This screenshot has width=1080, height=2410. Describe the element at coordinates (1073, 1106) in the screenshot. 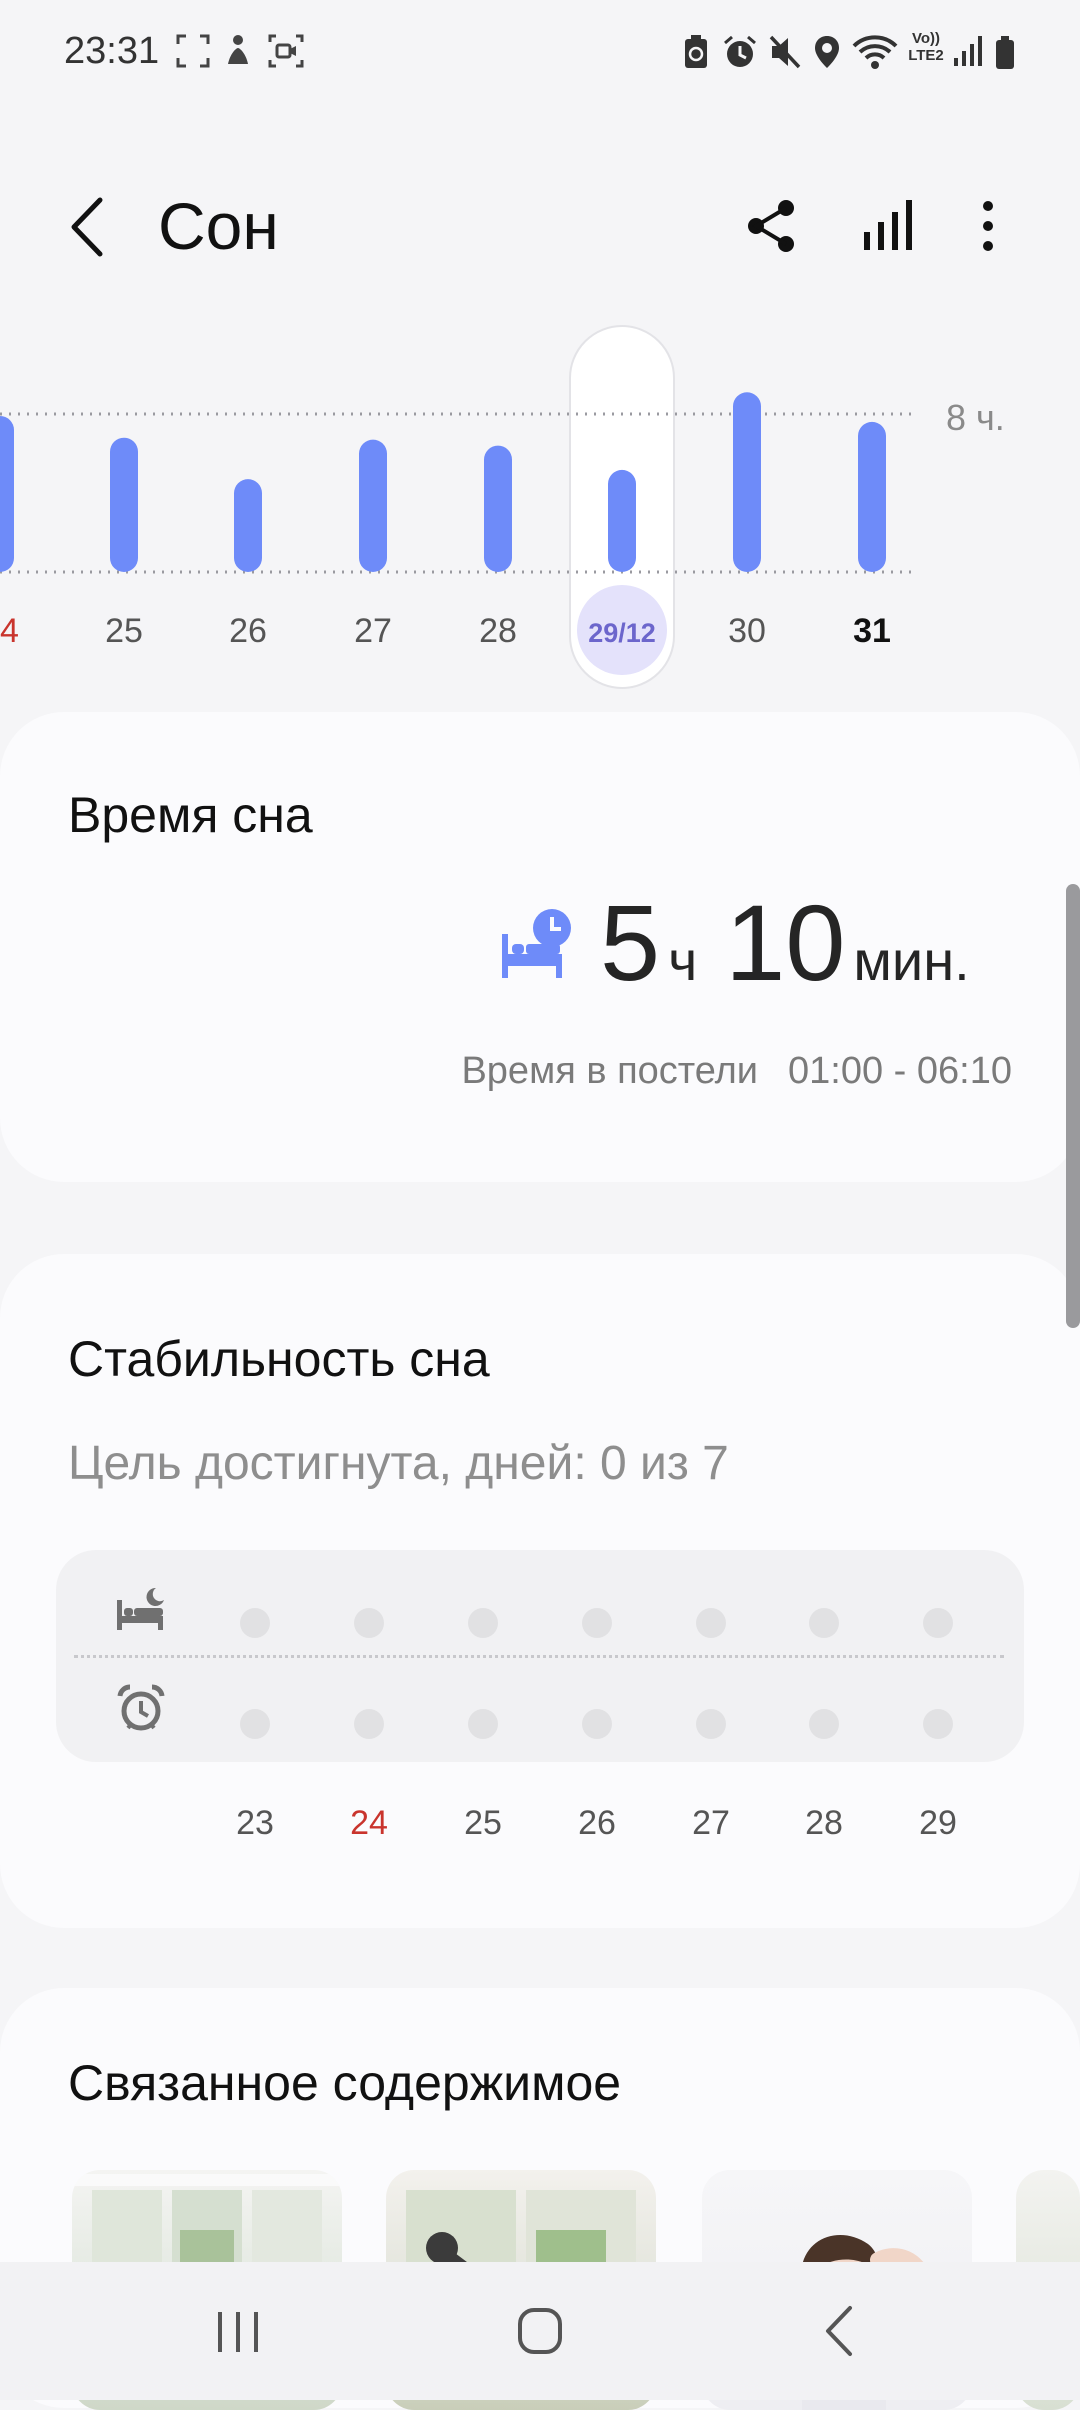

I see `scrollbar-thumb` at that location.